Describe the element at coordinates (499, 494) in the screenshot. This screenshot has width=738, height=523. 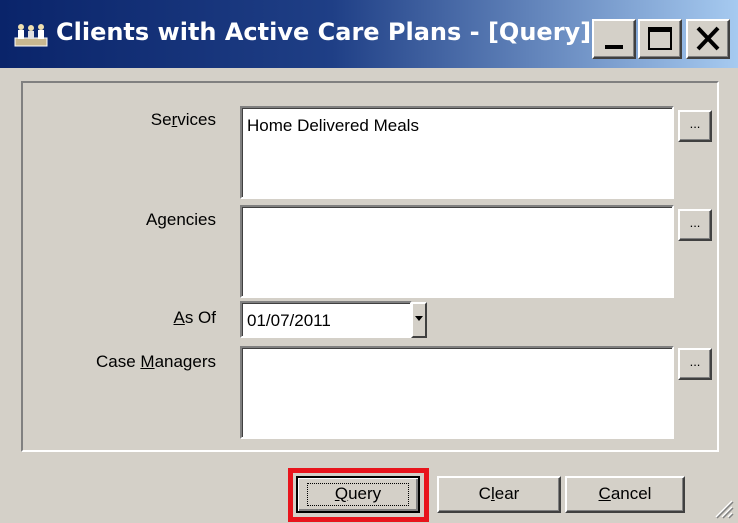
I see `clear-button: Clear` at that location.